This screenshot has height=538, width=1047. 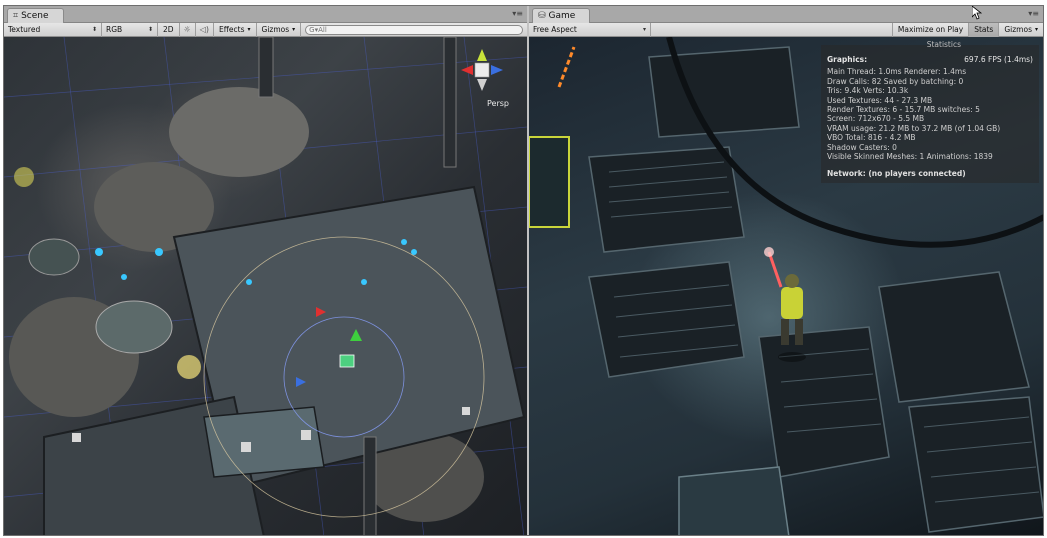 I want to click on tab-scene: ⌗ Scene, so click(x=35, y=15).